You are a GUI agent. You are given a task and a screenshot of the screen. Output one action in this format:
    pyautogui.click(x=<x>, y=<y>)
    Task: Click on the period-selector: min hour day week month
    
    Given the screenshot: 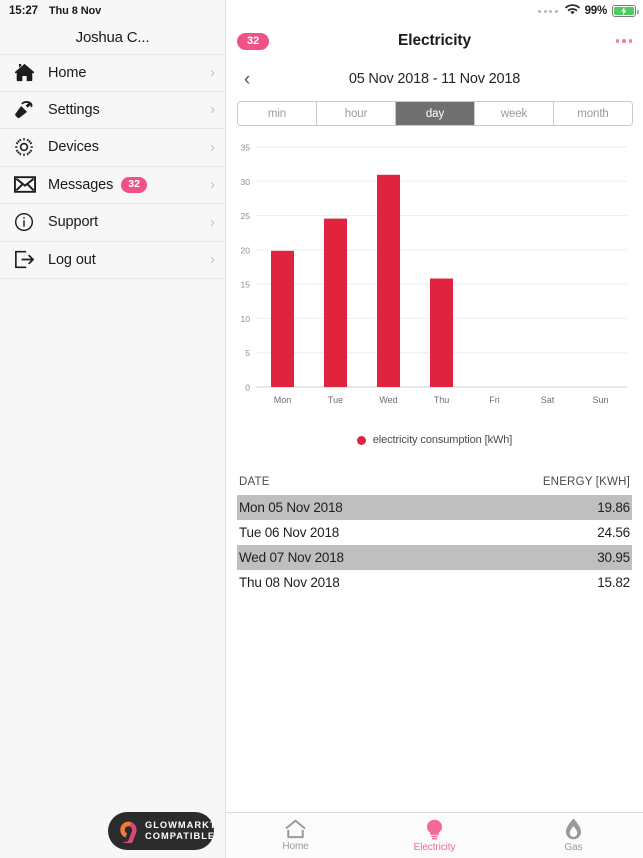 What is the action you would take?
    pyautogui.click(x=435, y=113)
    